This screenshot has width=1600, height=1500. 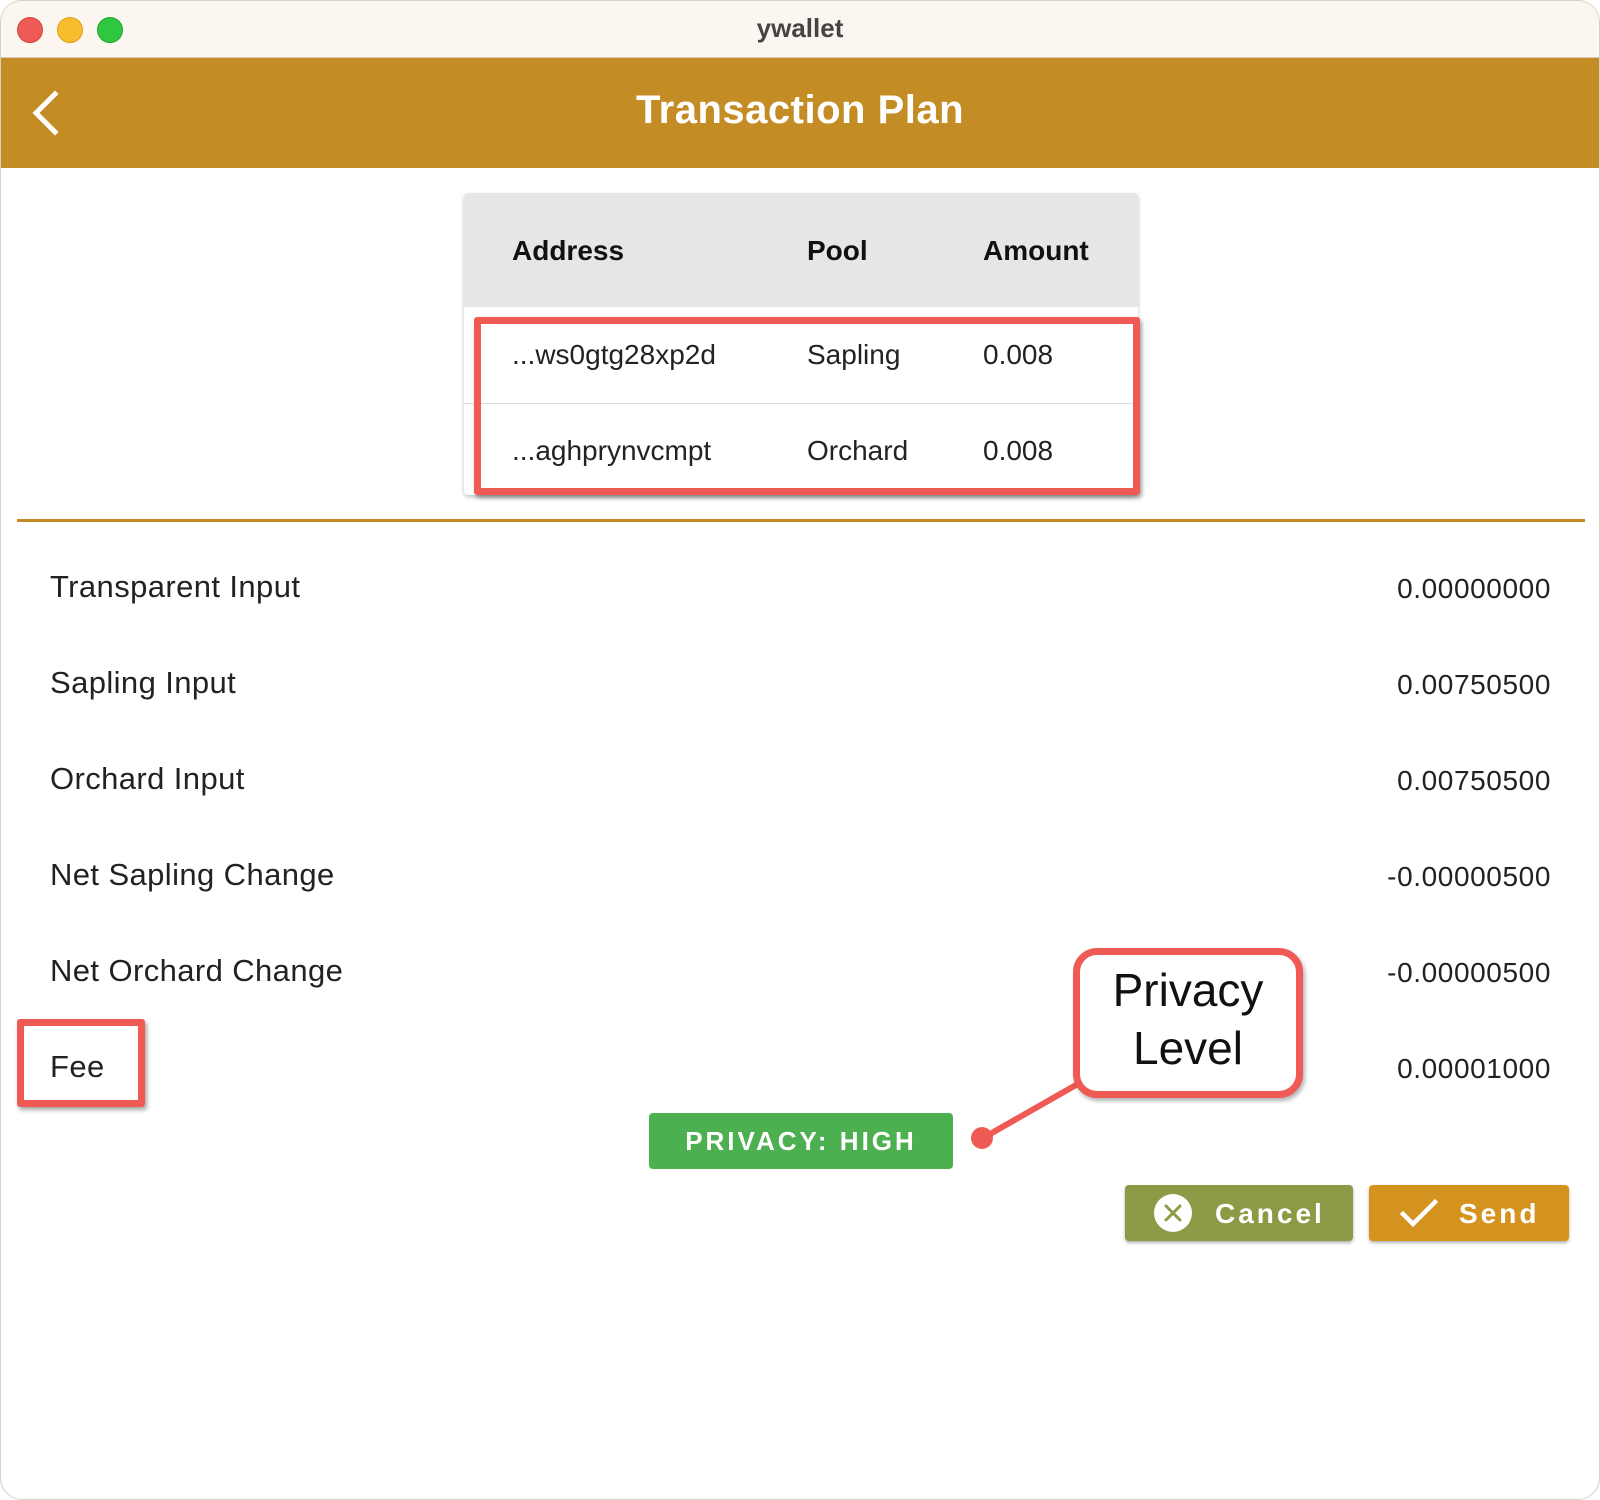 What do you see at coordinates (612, 450) in the screenshot?
I see `row-address: ...aghprynvcmpt` at bounding box center [612, 450].